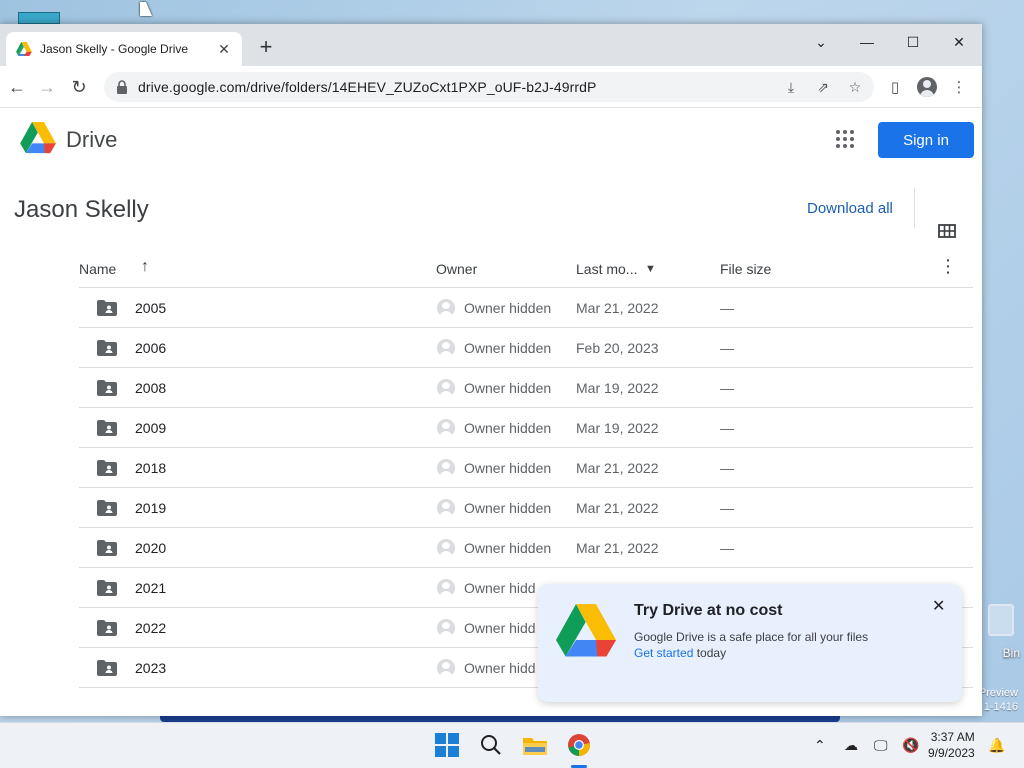  What do you see at coordinates (998, 700) in the screenshot?
I see `os-watermark: Preview 1-1416` at bounding box center [998, 700].